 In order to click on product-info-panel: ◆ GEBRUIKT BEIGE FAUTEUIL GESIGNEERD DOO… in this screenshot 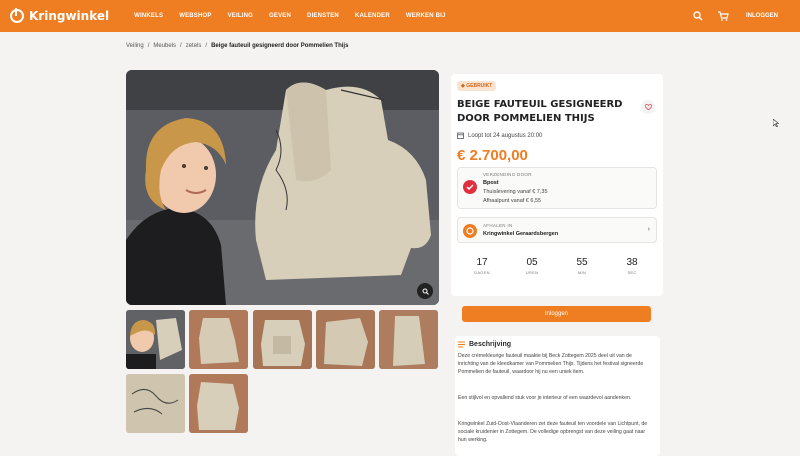, I will do `click(557, 185)`.